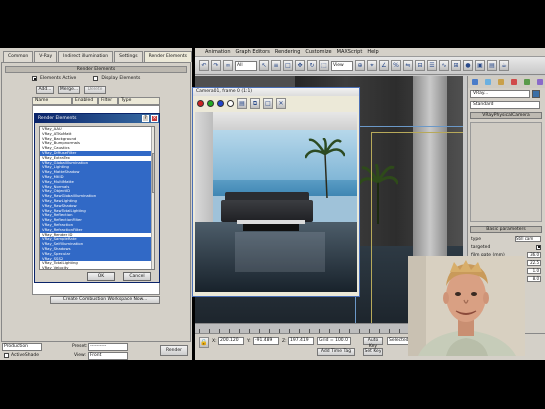 This screenshot has width=545, height=409. Describe the element at coordinates (506, 229) in the screenshot. I see `rollout-basic-parameters: Basic parameters` at that location.